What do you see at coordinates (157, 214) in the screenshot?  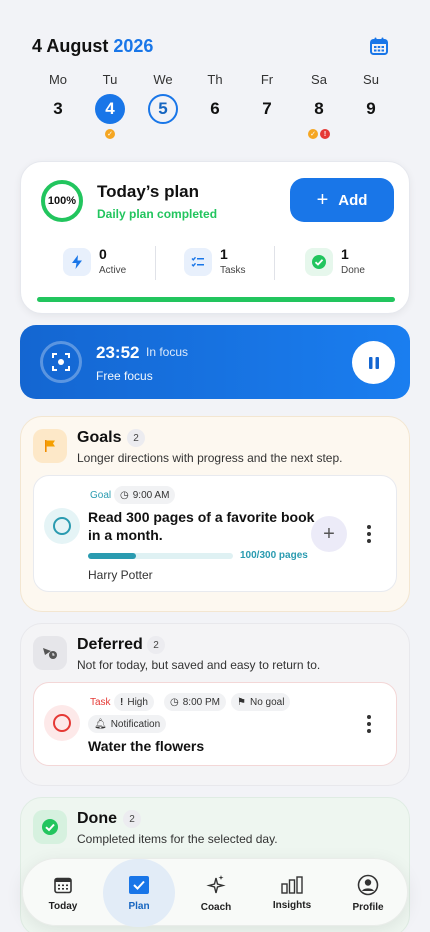 I see `plan-subtitle: Daily plan completed` at bounding box center [157, 214].